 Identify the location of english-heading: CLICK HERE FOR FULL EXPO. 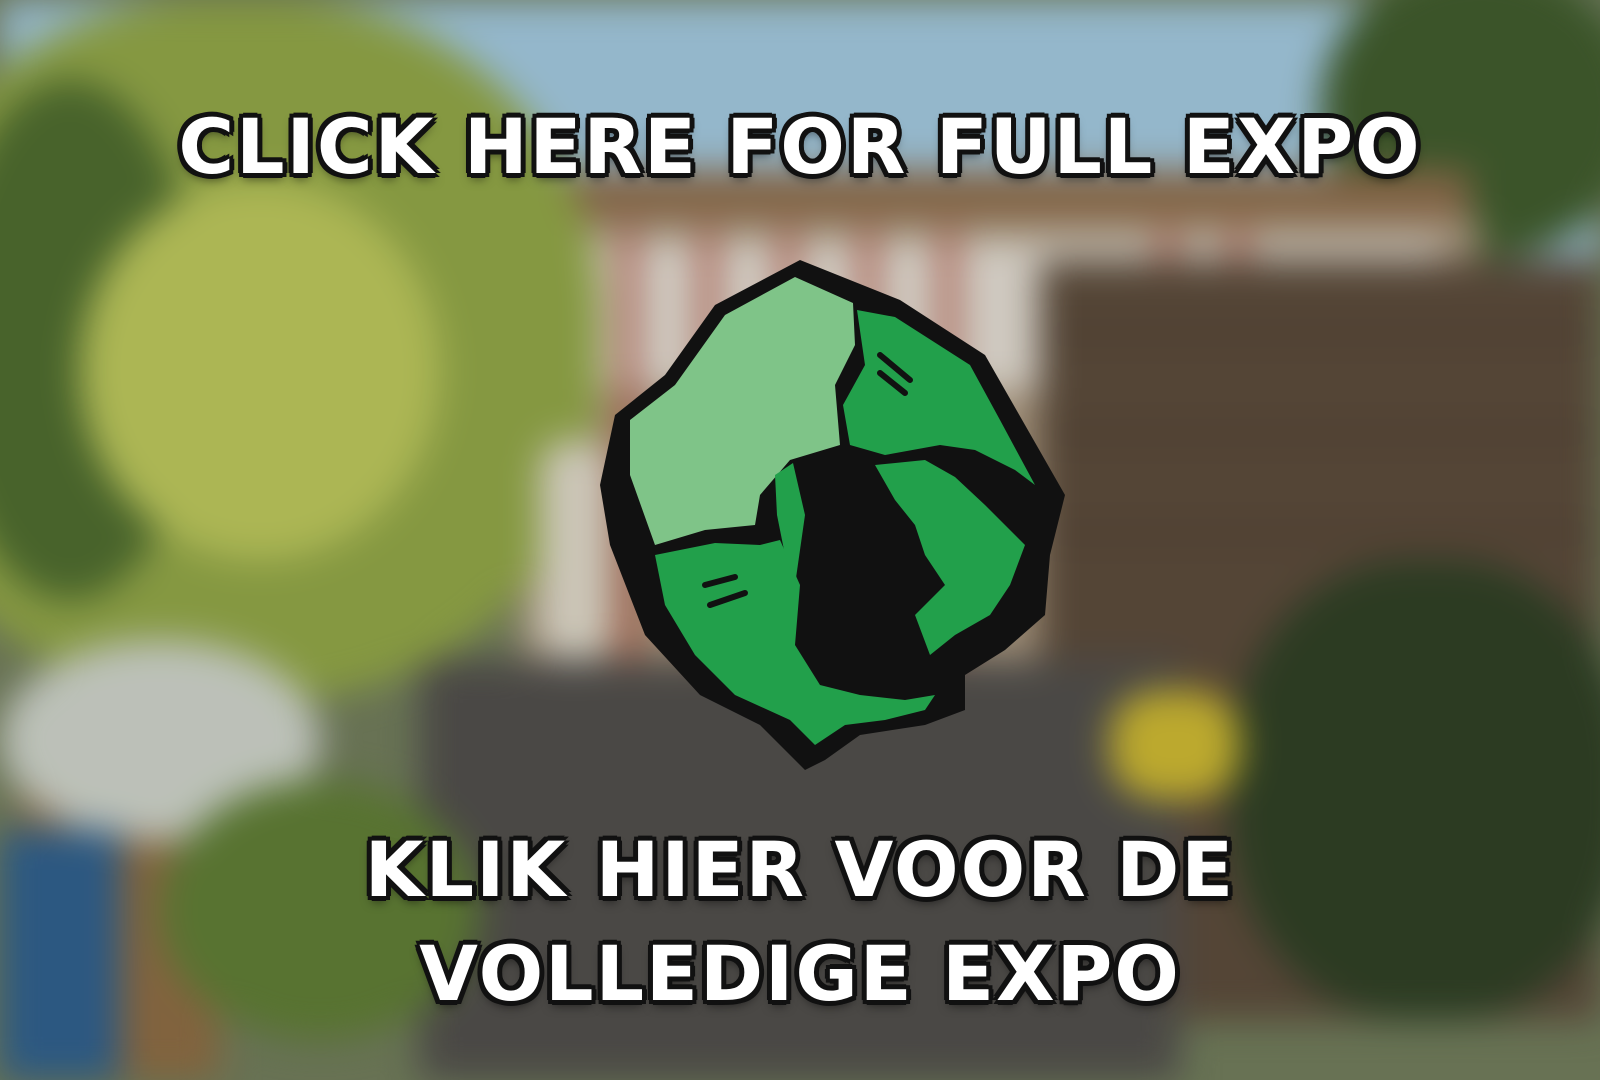
(800, 147).